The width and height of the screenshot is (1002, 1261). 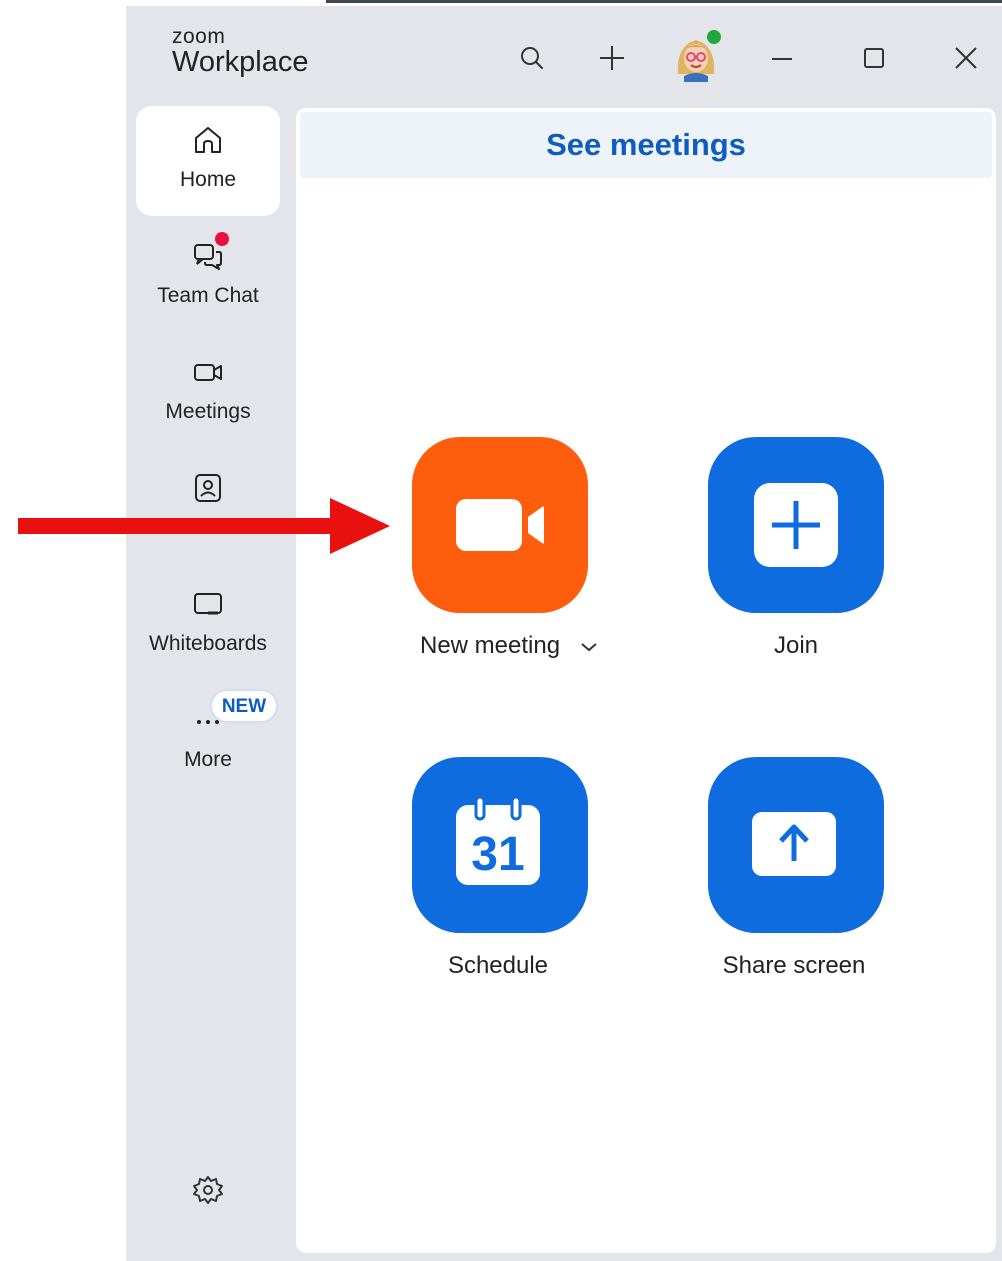 I want to click on share-screen-button, so click(x=796, y=845).